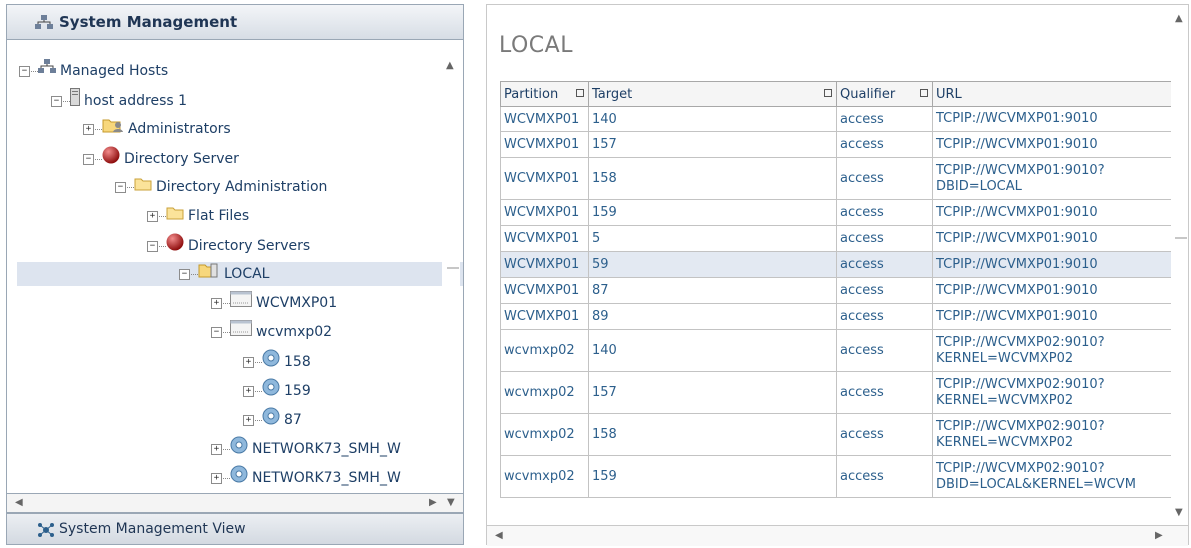  What do you see at coordinates (712, 264) in the screenshot?
I see `target-cell: 59` at bounding box center [712, 264].